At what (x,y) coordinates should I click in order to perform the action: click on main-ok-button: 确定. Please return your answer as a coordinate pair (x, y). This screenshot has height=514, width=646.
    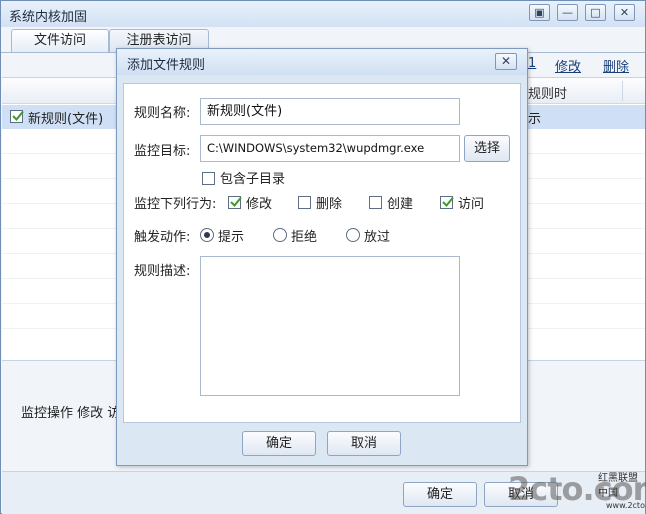
    Looking at the image, I should click on (440, 494).